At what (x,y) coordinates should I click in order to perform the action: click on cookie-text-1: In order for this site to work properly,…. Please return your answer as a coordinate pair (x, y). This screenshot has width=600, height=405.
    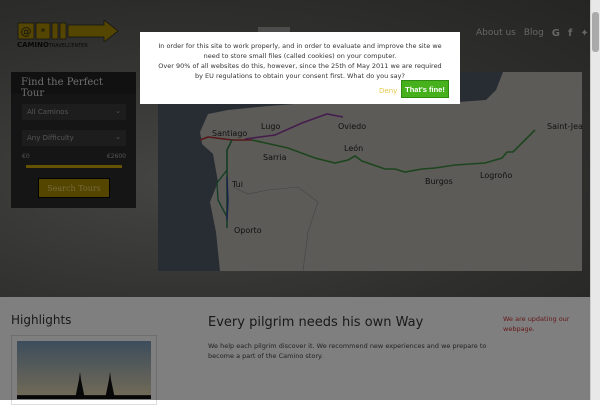
    Looking at the image, I should click on (300, 51).